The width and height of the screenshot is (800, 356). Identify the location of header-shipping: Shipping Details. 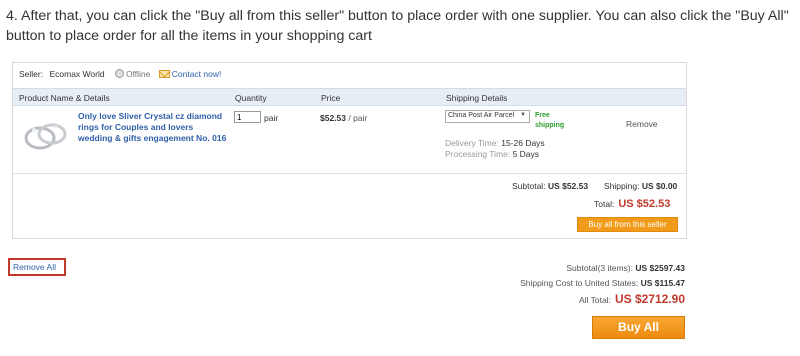
(477, 98).